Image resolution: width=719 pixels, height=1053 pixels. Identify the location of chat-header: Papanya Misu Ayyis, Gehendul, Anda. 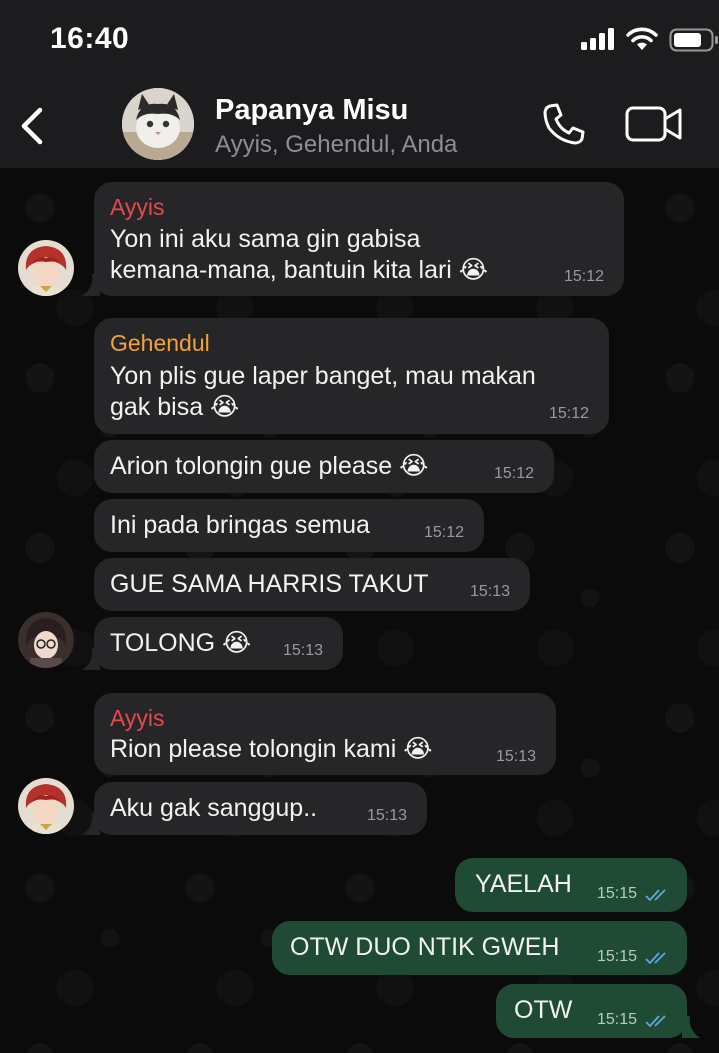
(359, 125).